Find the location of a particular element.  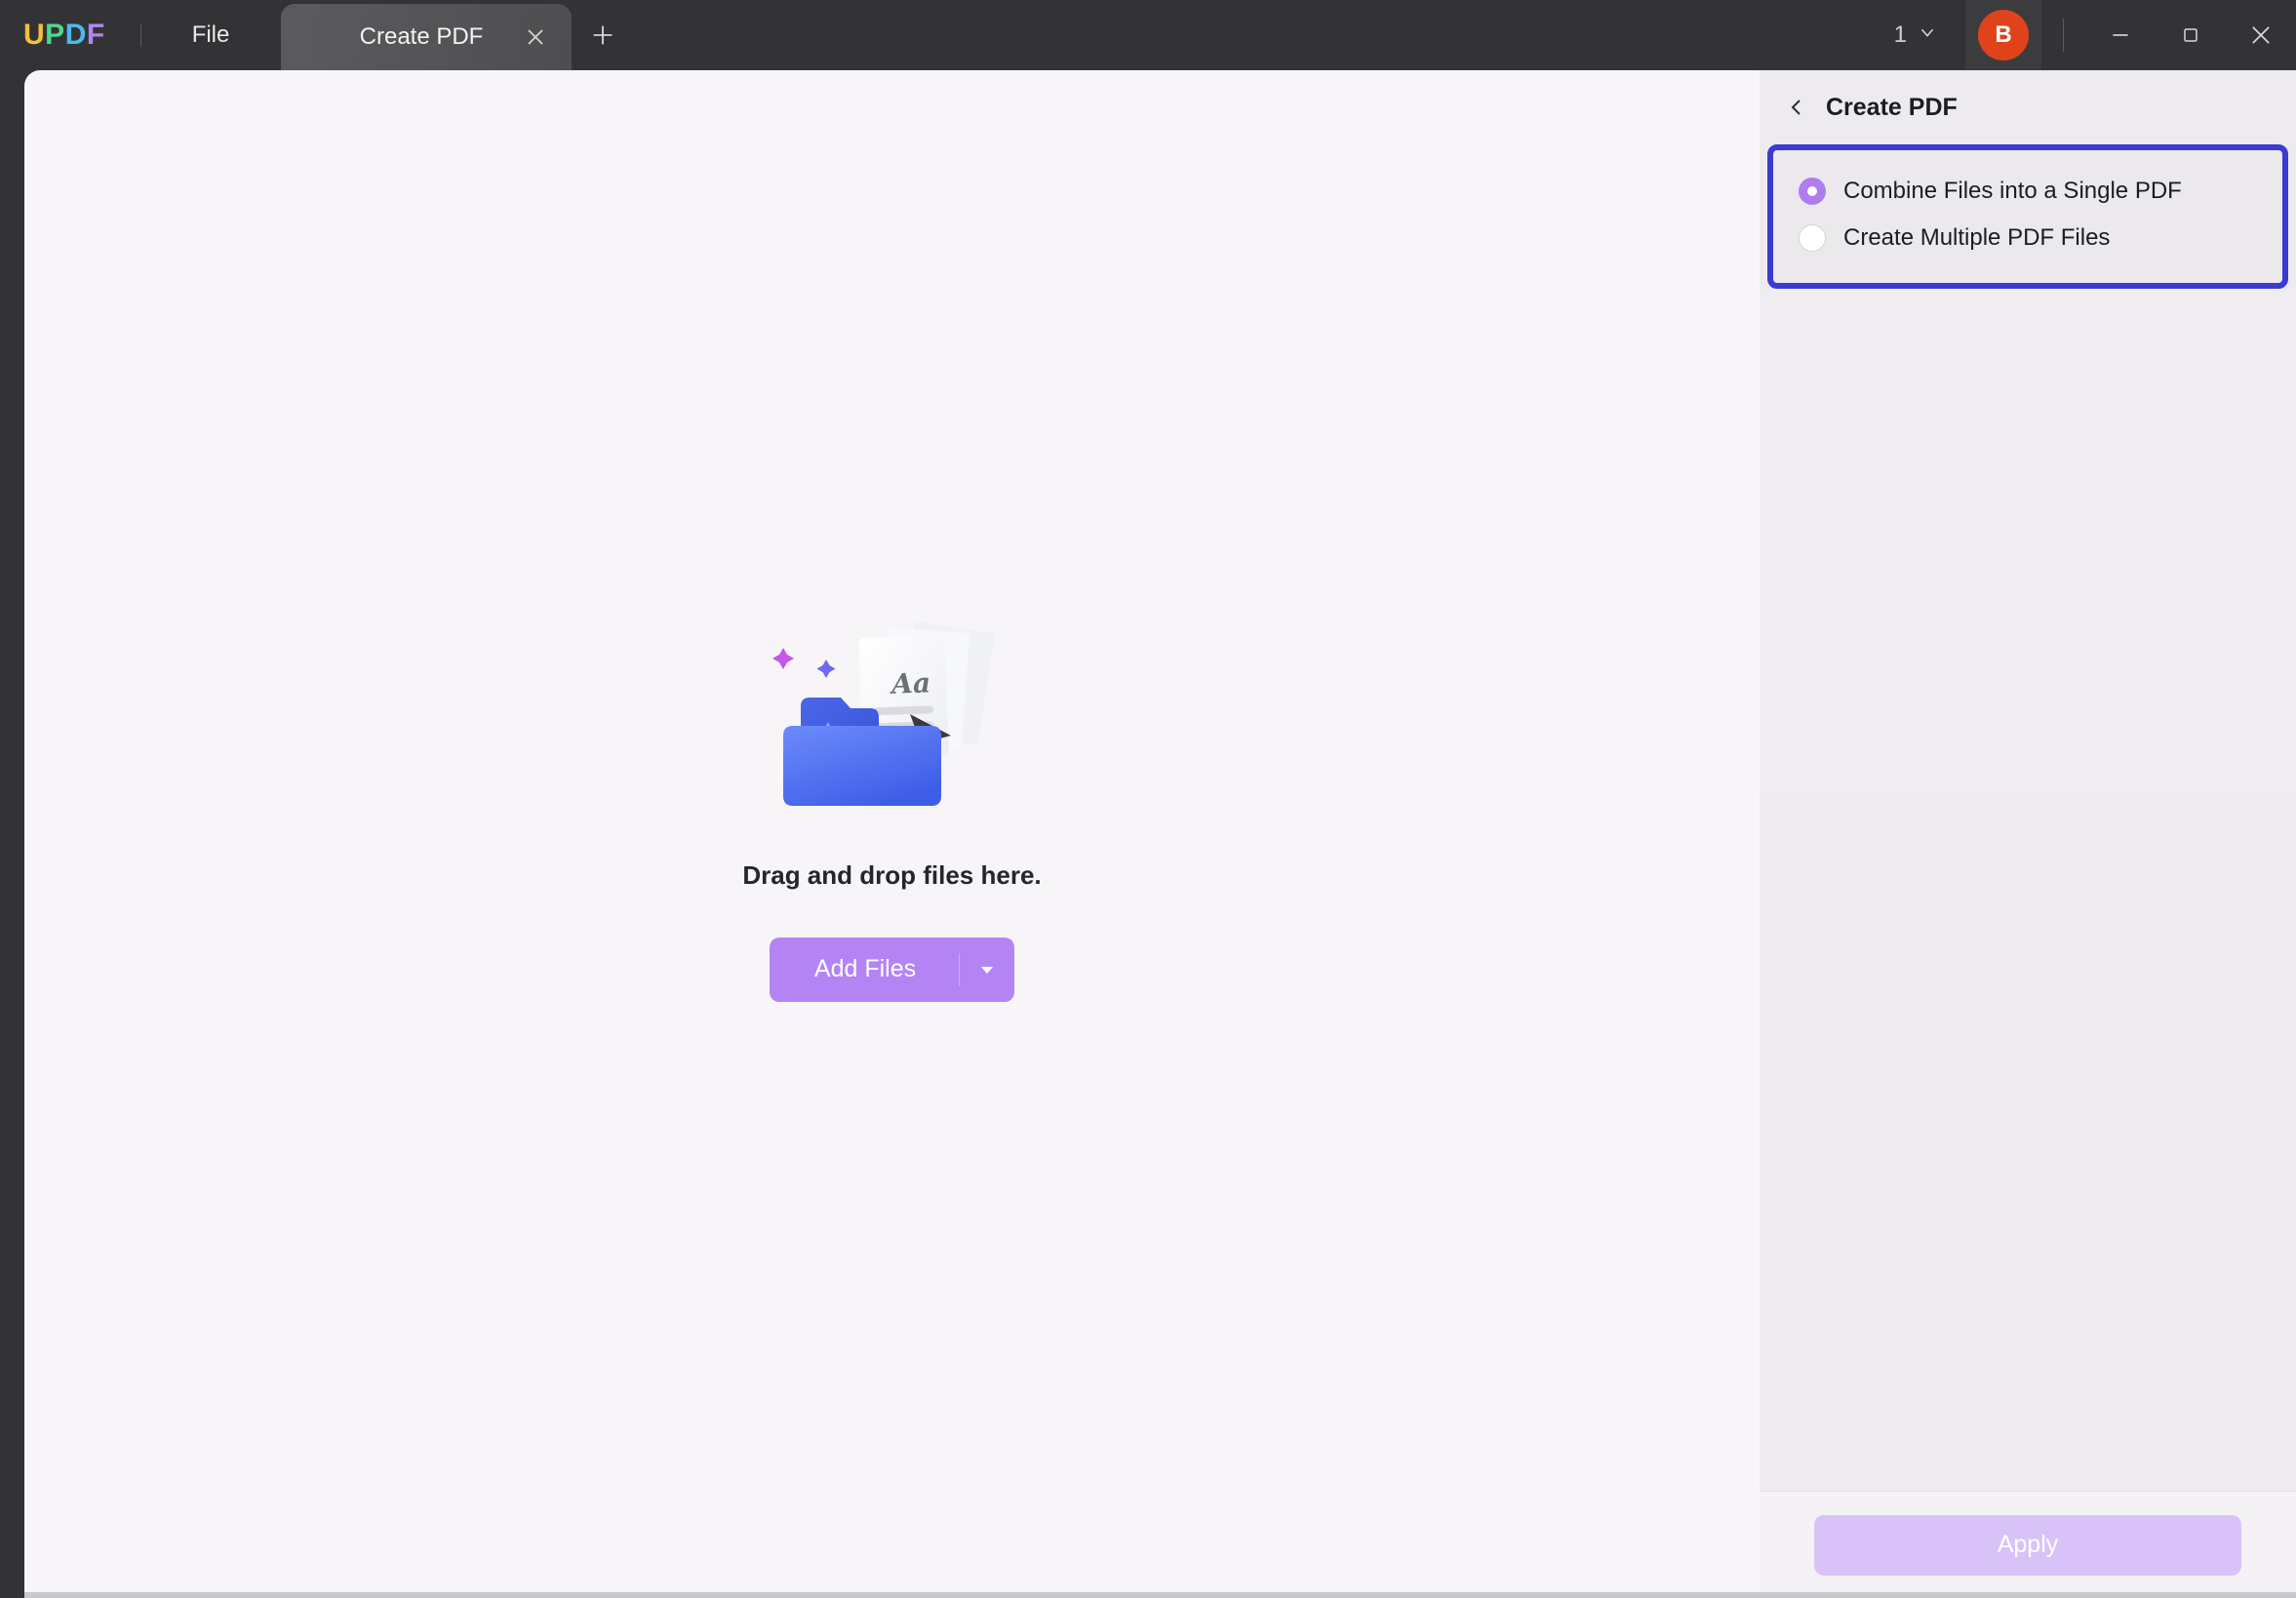

plus-icon is located at coordinates (602, 36).